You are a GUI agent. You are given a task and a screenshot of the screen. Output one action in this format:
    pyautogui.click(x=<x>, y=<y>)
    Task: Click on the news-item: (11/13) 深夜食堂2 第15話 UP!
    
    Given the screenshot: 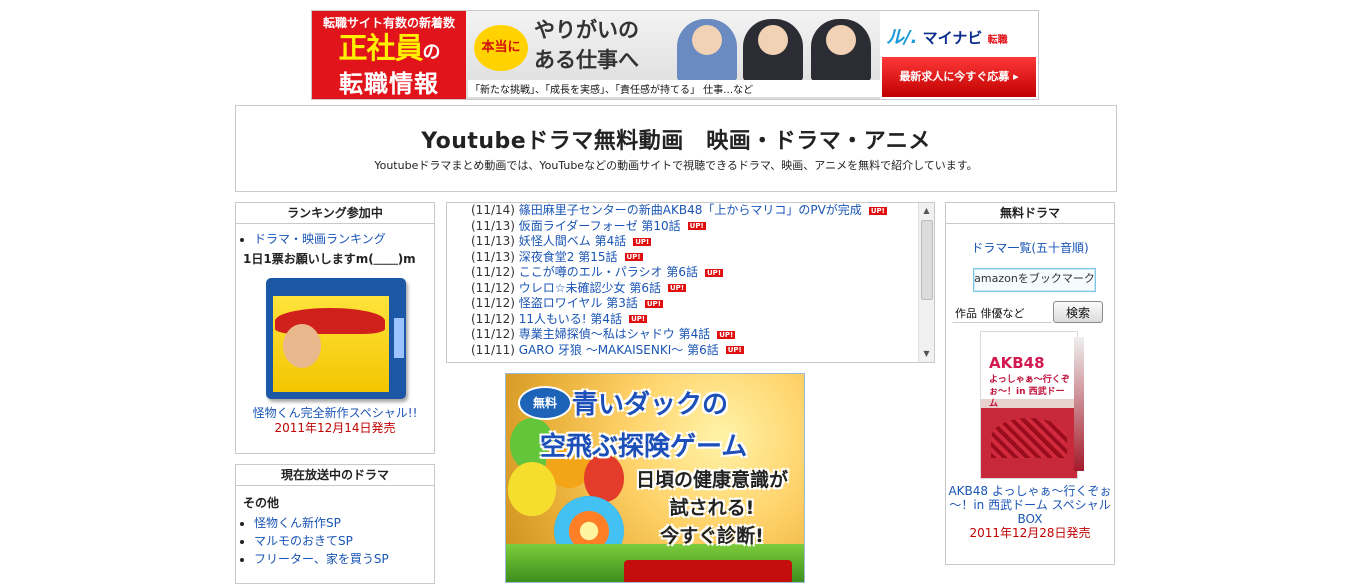 What is the action you would take?
    pyautogui.click(x=557, y=256)
    